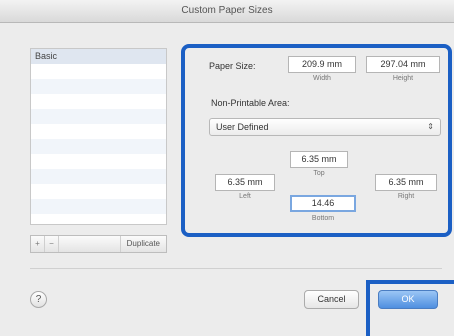 The image size is (454, 336). Describe the element at coordinates (245, 182) in the screenshot. I see `left-margin-field: 6.35 mm` at that location.